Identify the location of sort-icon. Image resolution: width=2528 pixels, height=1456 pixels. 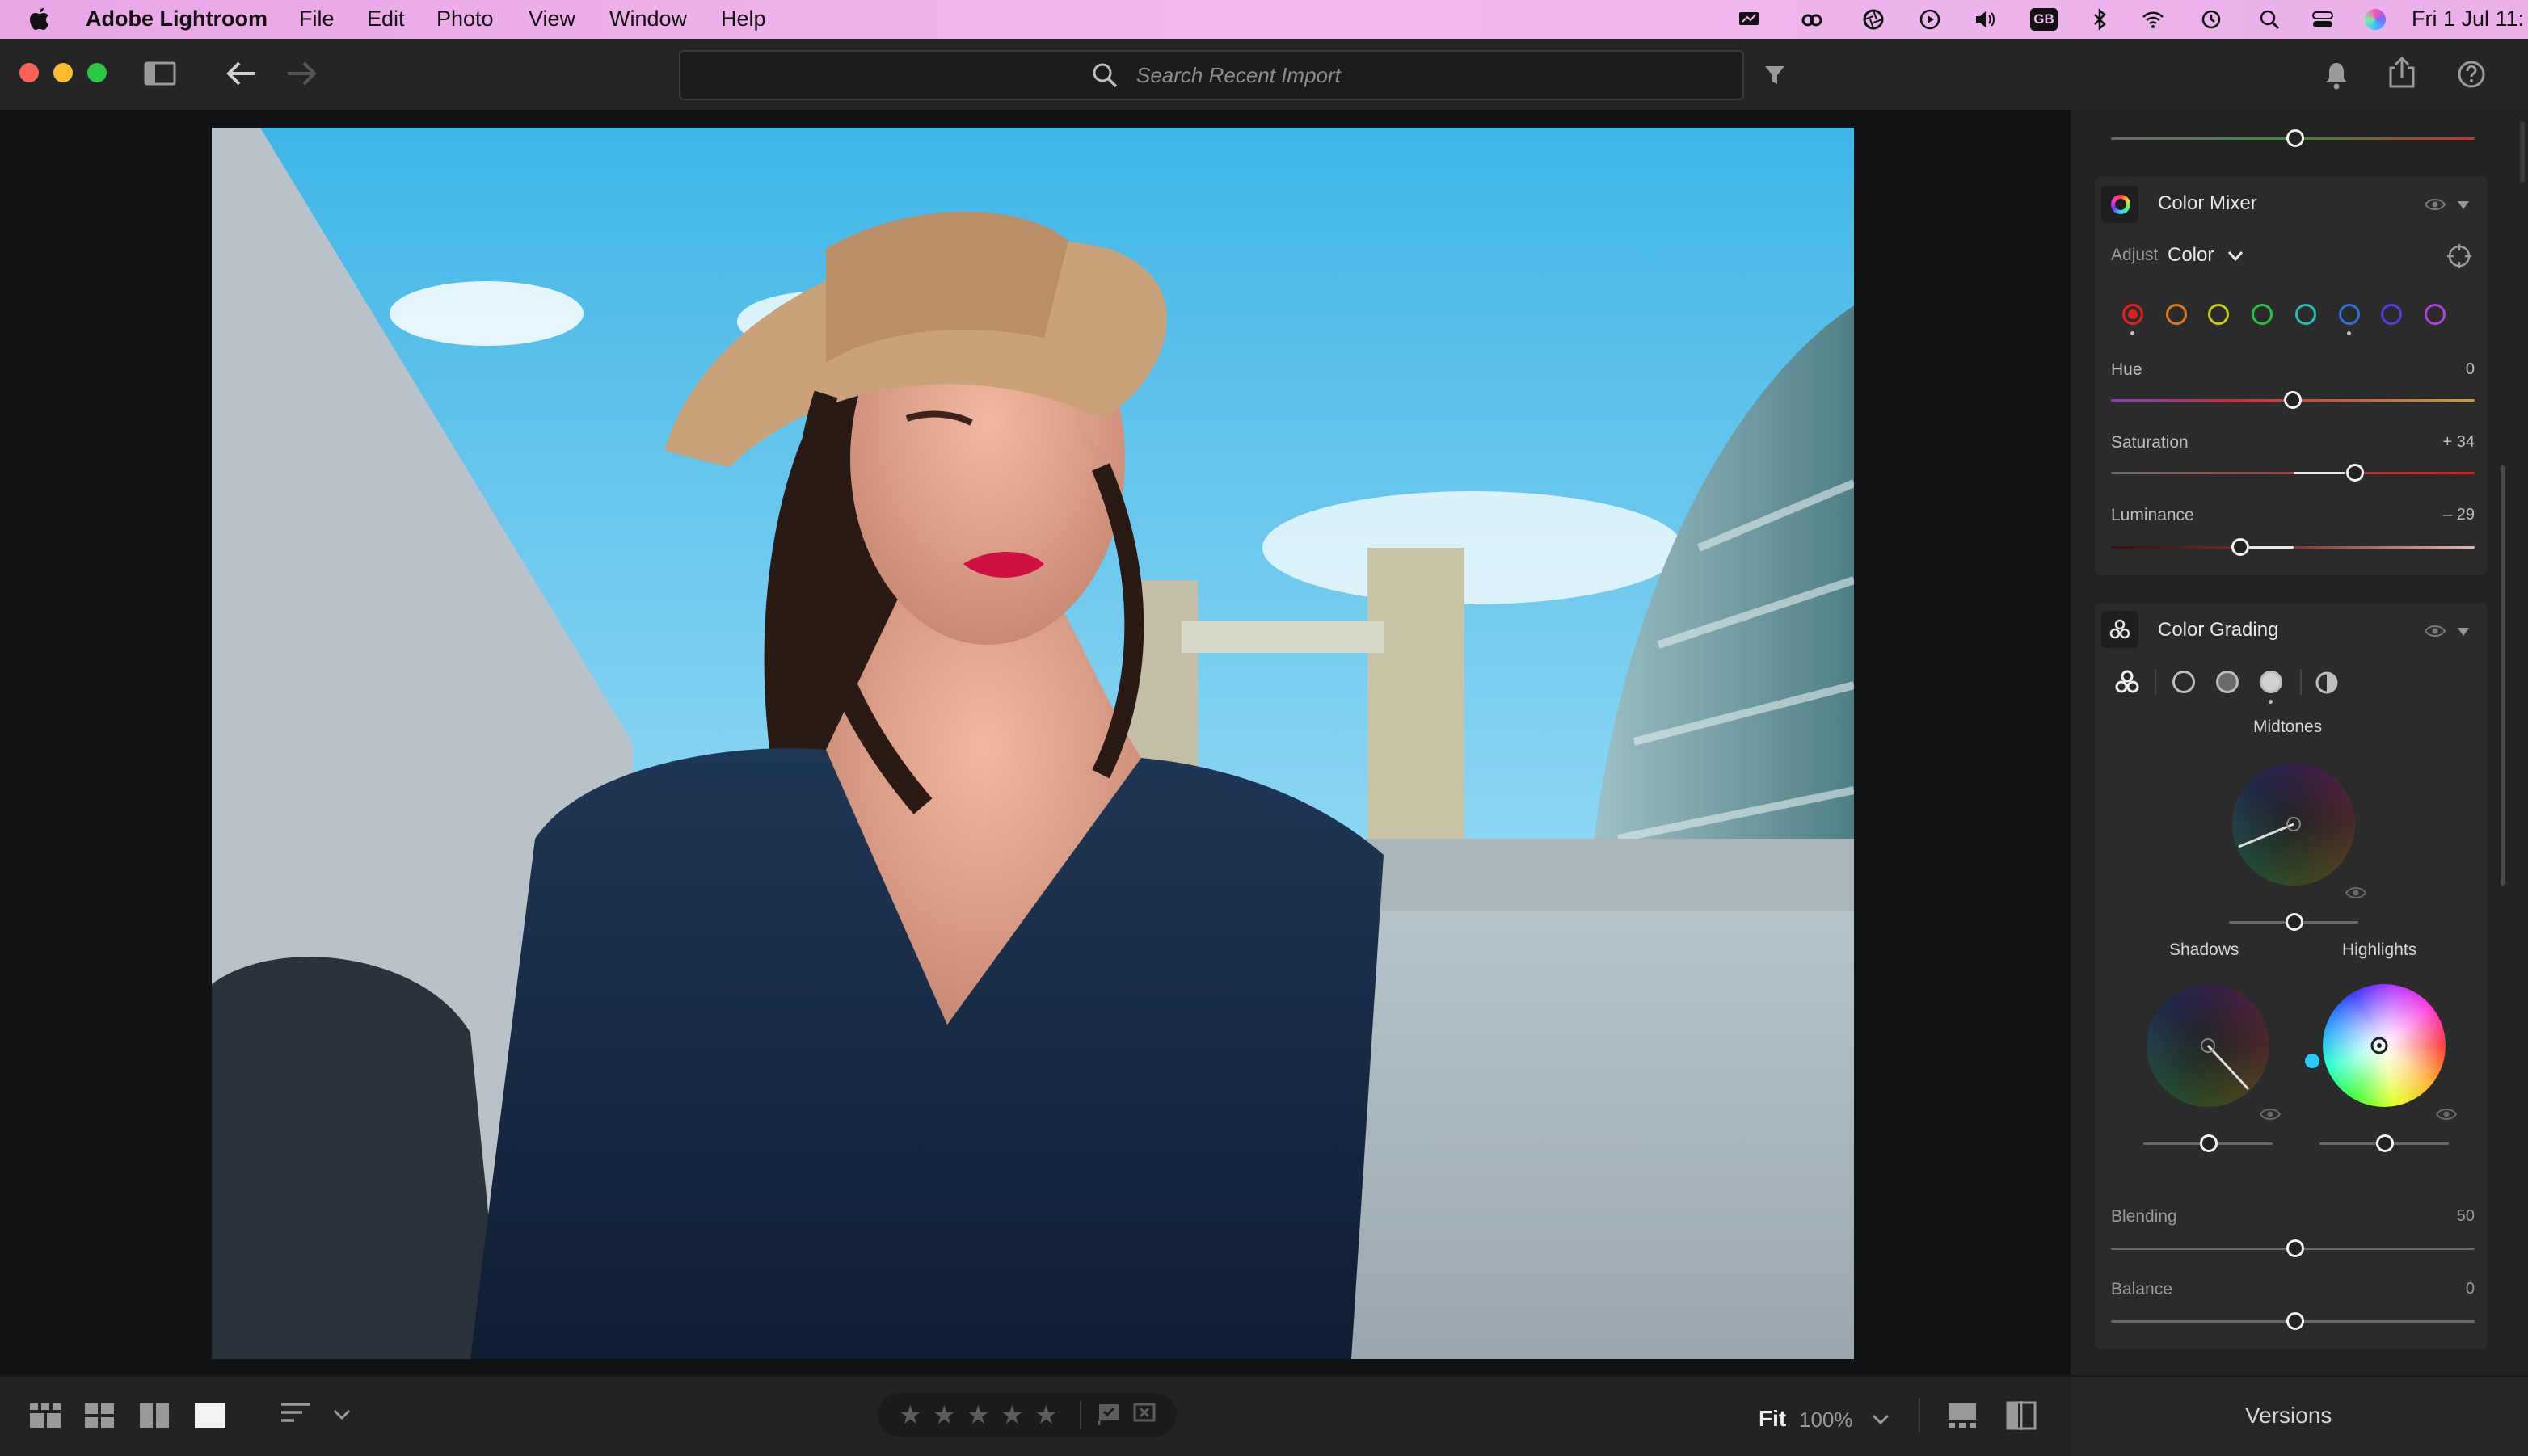
(296, 1415).